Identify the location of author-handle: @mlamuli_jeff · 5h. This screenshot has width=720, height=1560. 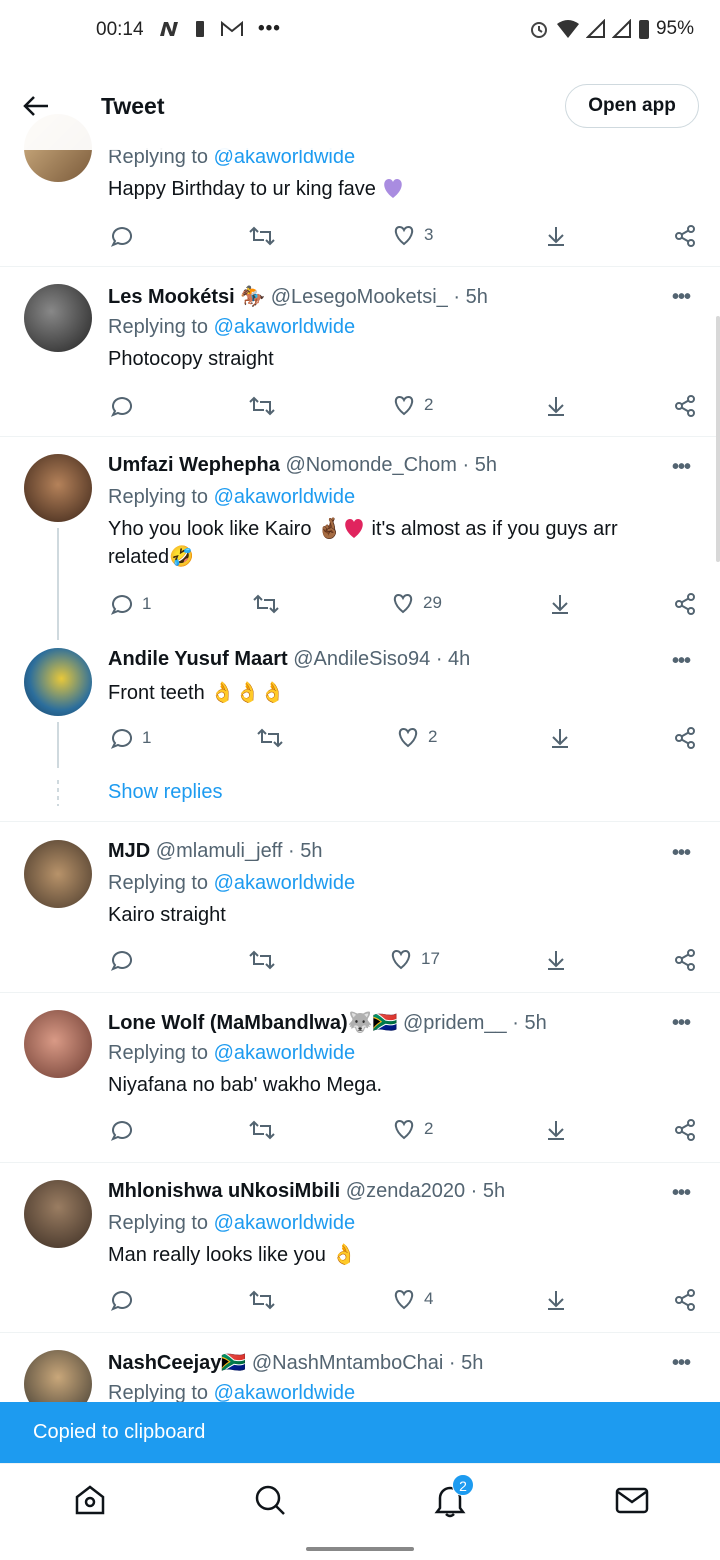
(239, 851).